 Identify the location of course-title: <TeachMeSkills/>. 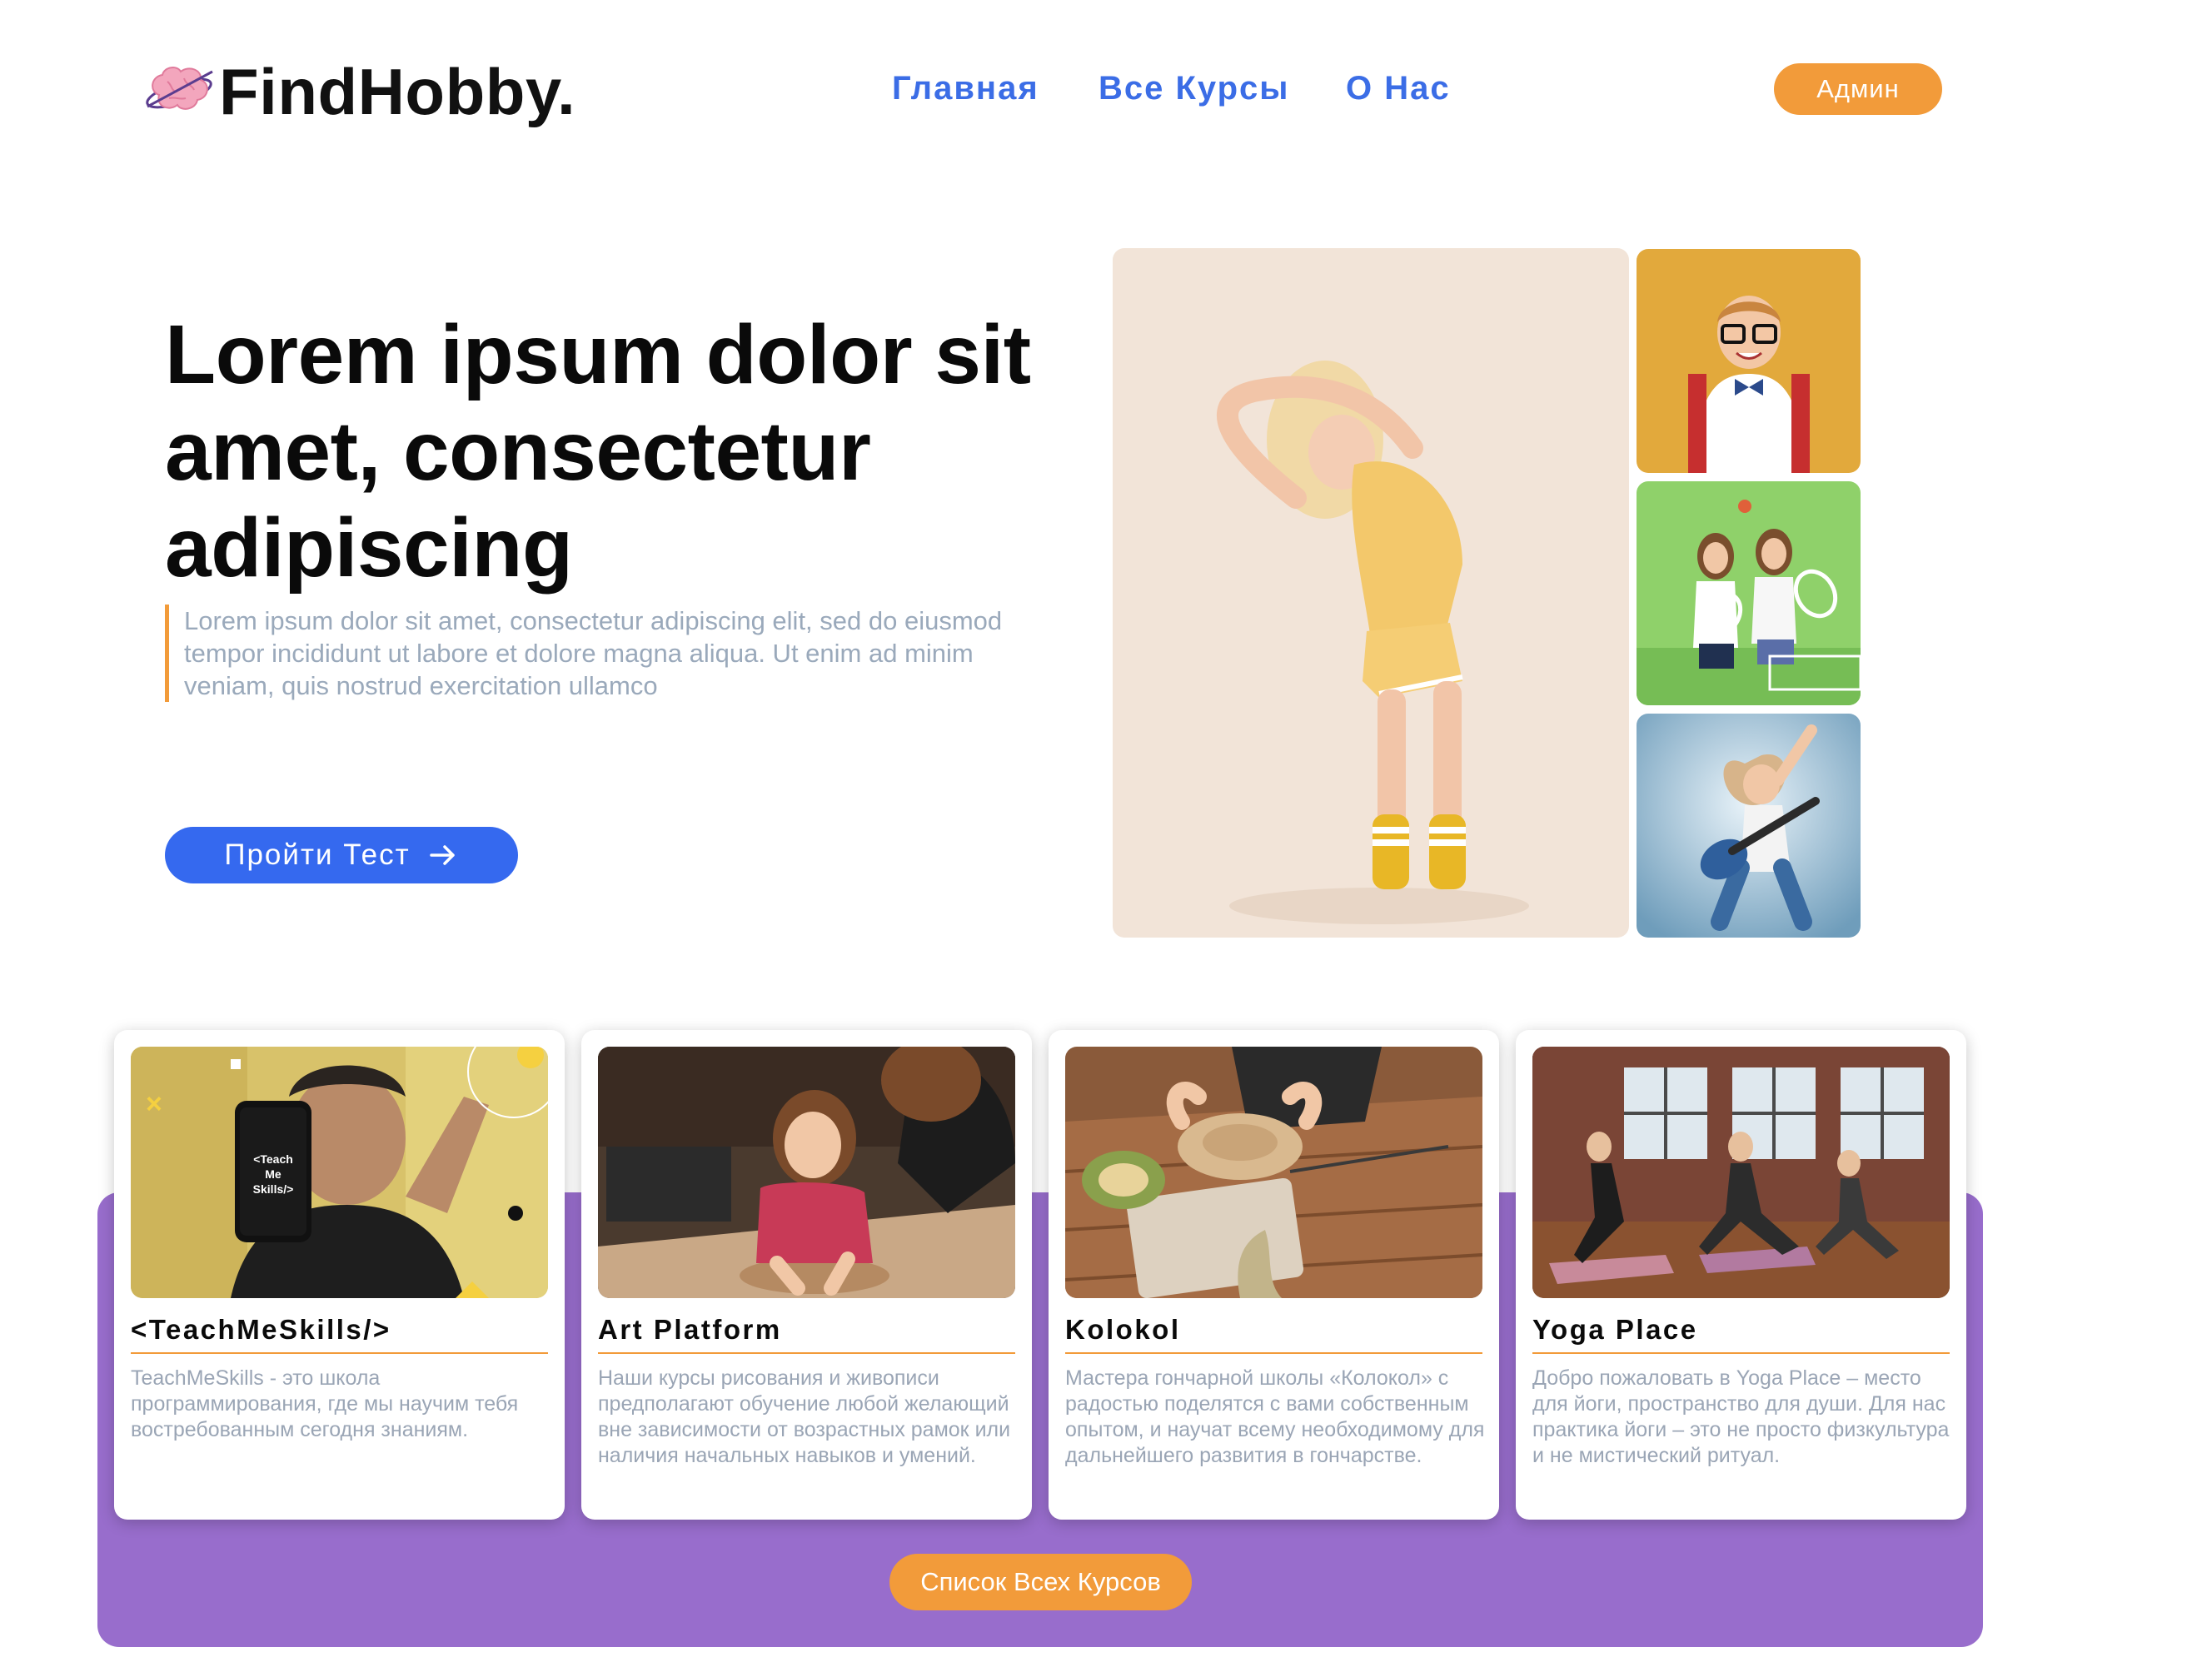
(339, 1334).